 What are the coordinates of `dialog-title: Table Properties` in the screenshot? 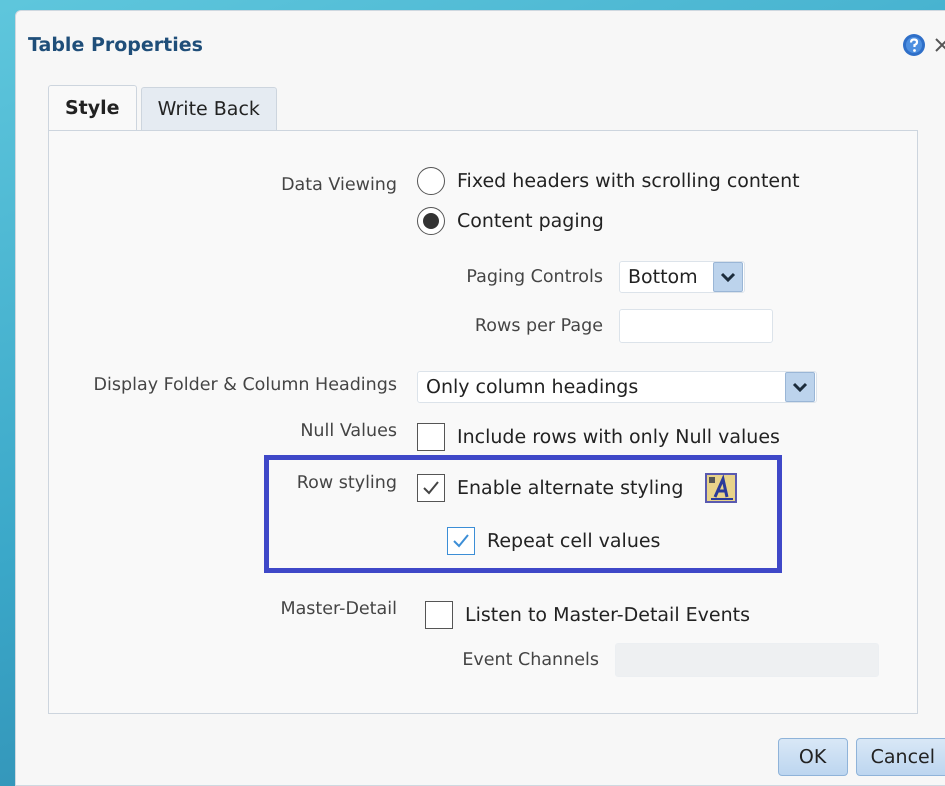 It's located at (116, 45).